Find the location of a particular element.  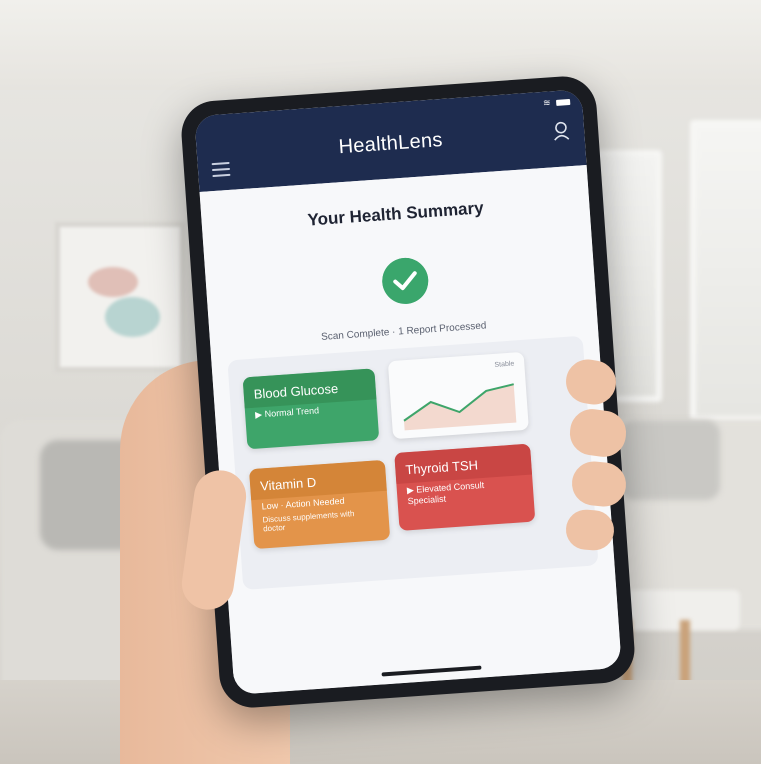

wifi-icon: ≋ is located at coordinates (546, 102).